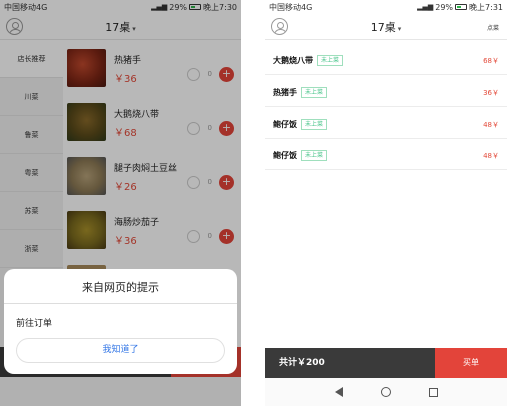 This screenshot has width=507, height=406. Describe the element at coordinates (471, 363) in the screenshot. I see `checkout-button: 买单` at that location.